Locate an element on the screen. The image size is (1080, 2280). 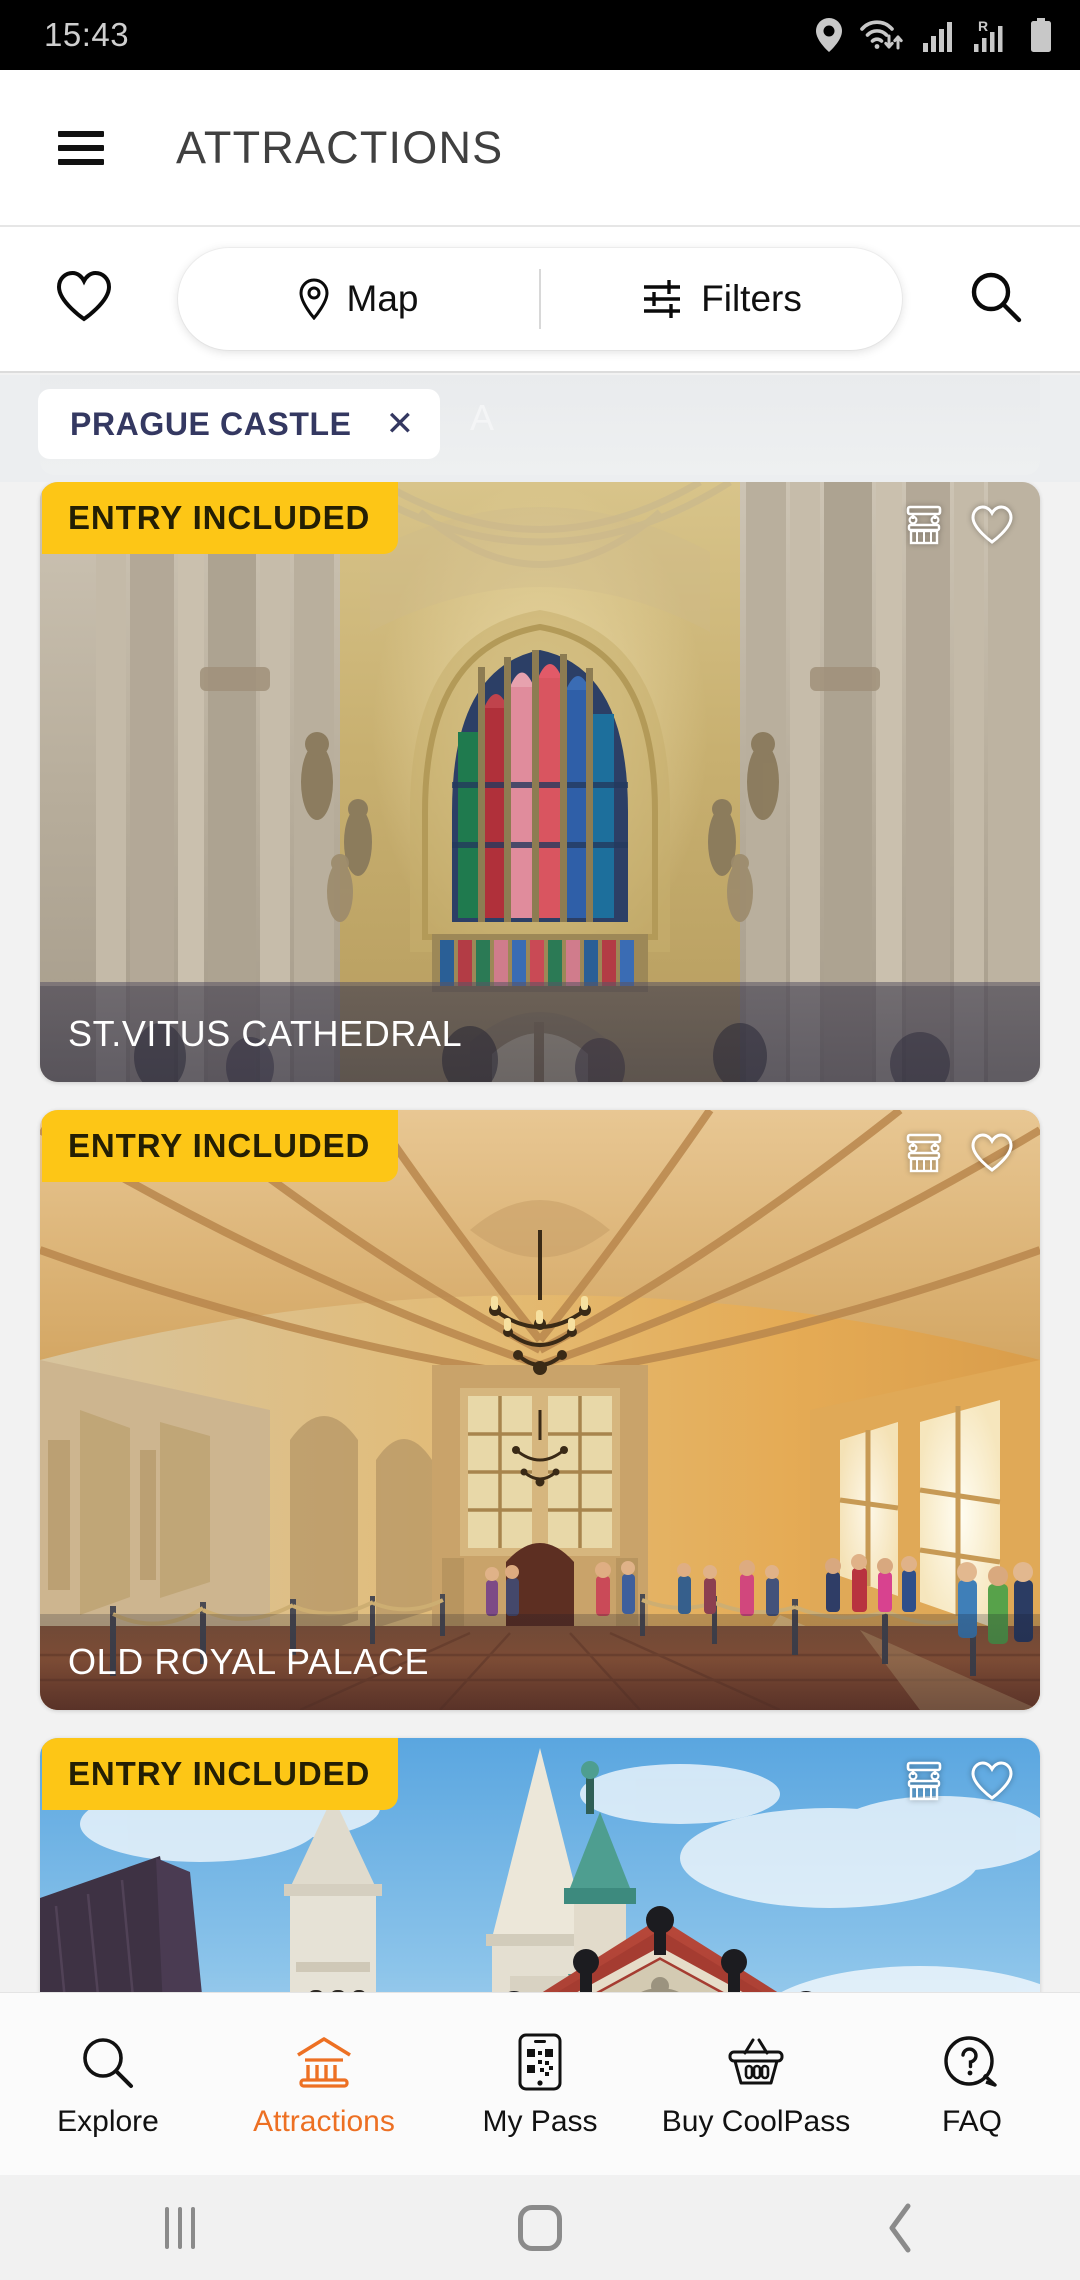
nav-item-my-pass: My Pass is located at coordinates (540, 2084).